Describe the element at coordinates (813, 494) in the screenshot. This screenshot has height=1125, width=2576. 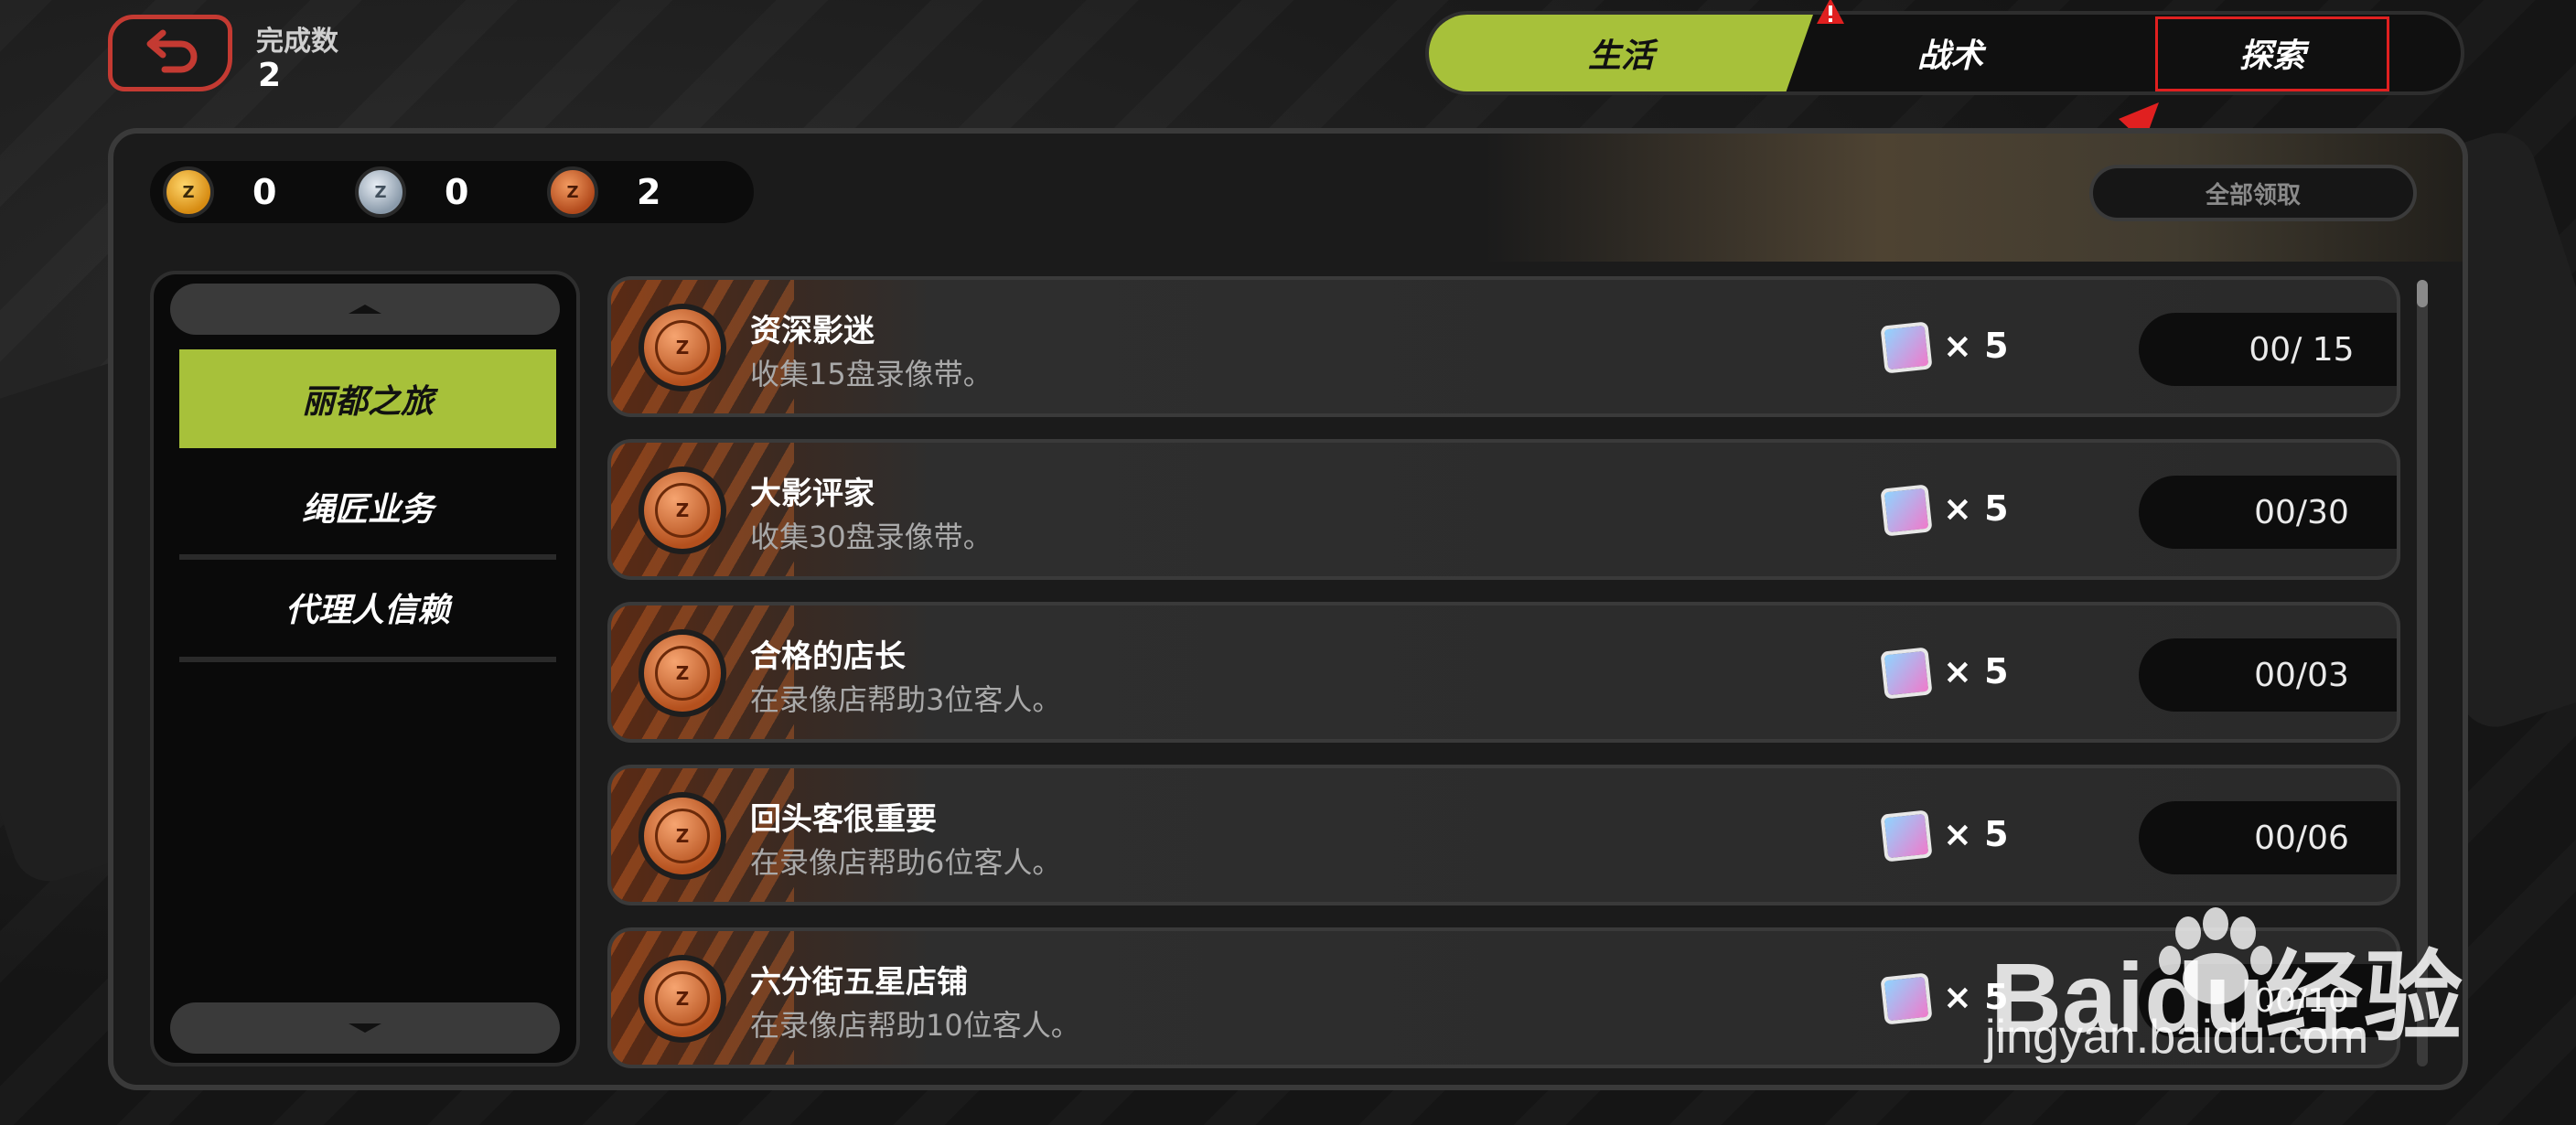
I see `quest-title: 大影评家` at that location.